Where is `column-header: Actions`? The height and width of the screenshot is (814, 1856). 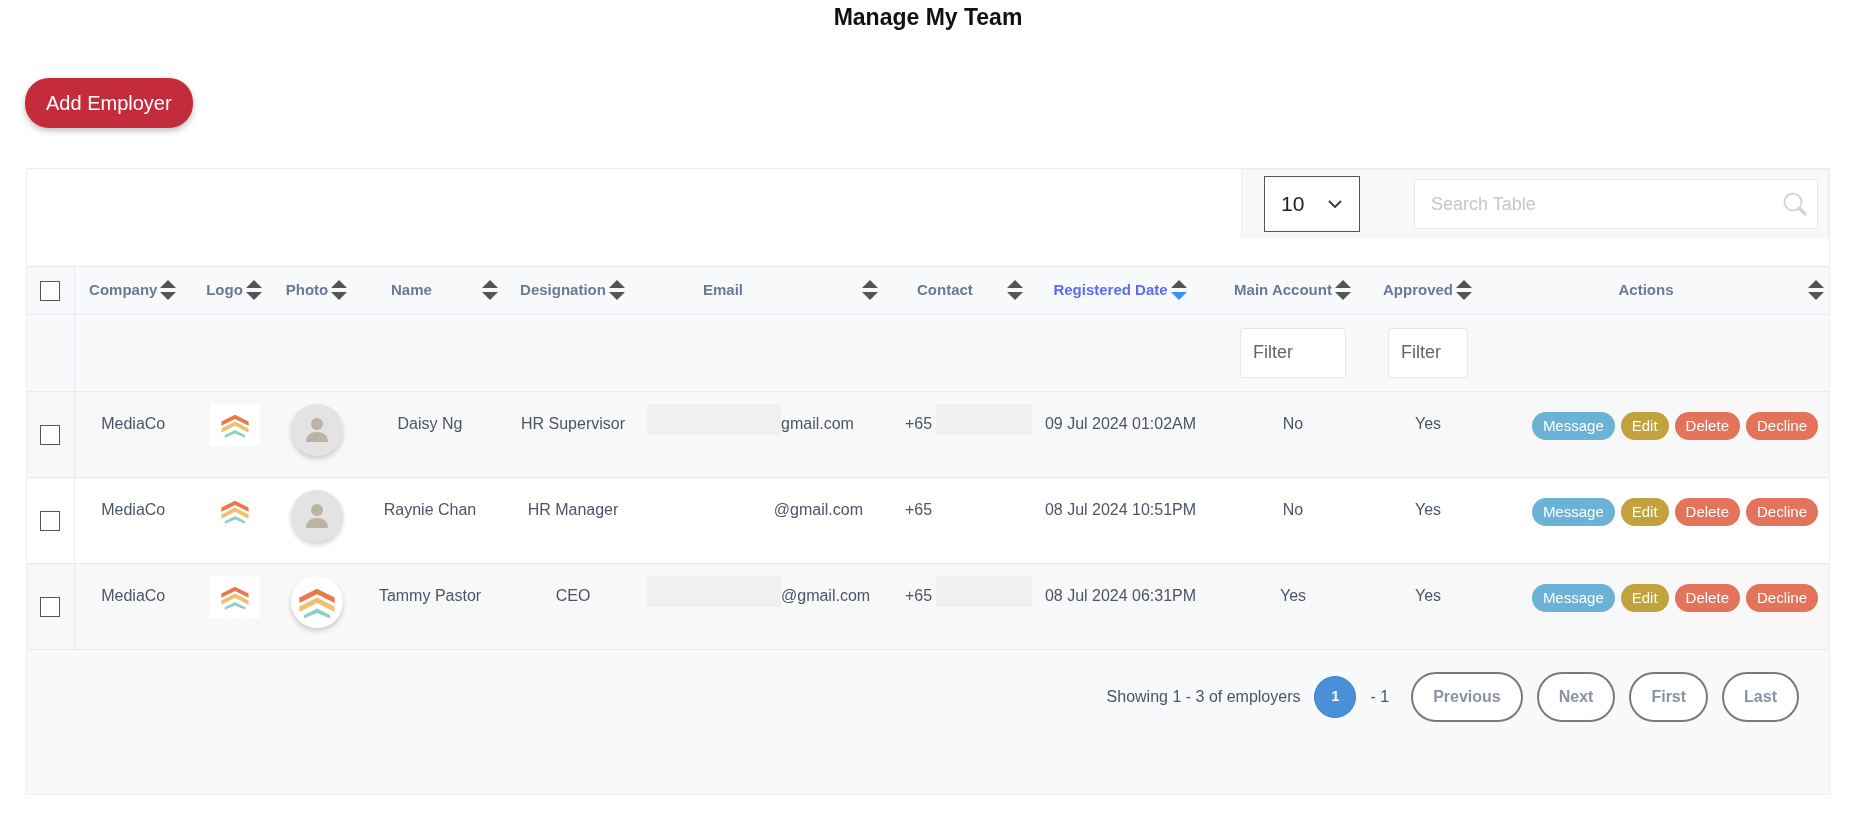
column-header: Actions is located at coordinates (1646, 289).